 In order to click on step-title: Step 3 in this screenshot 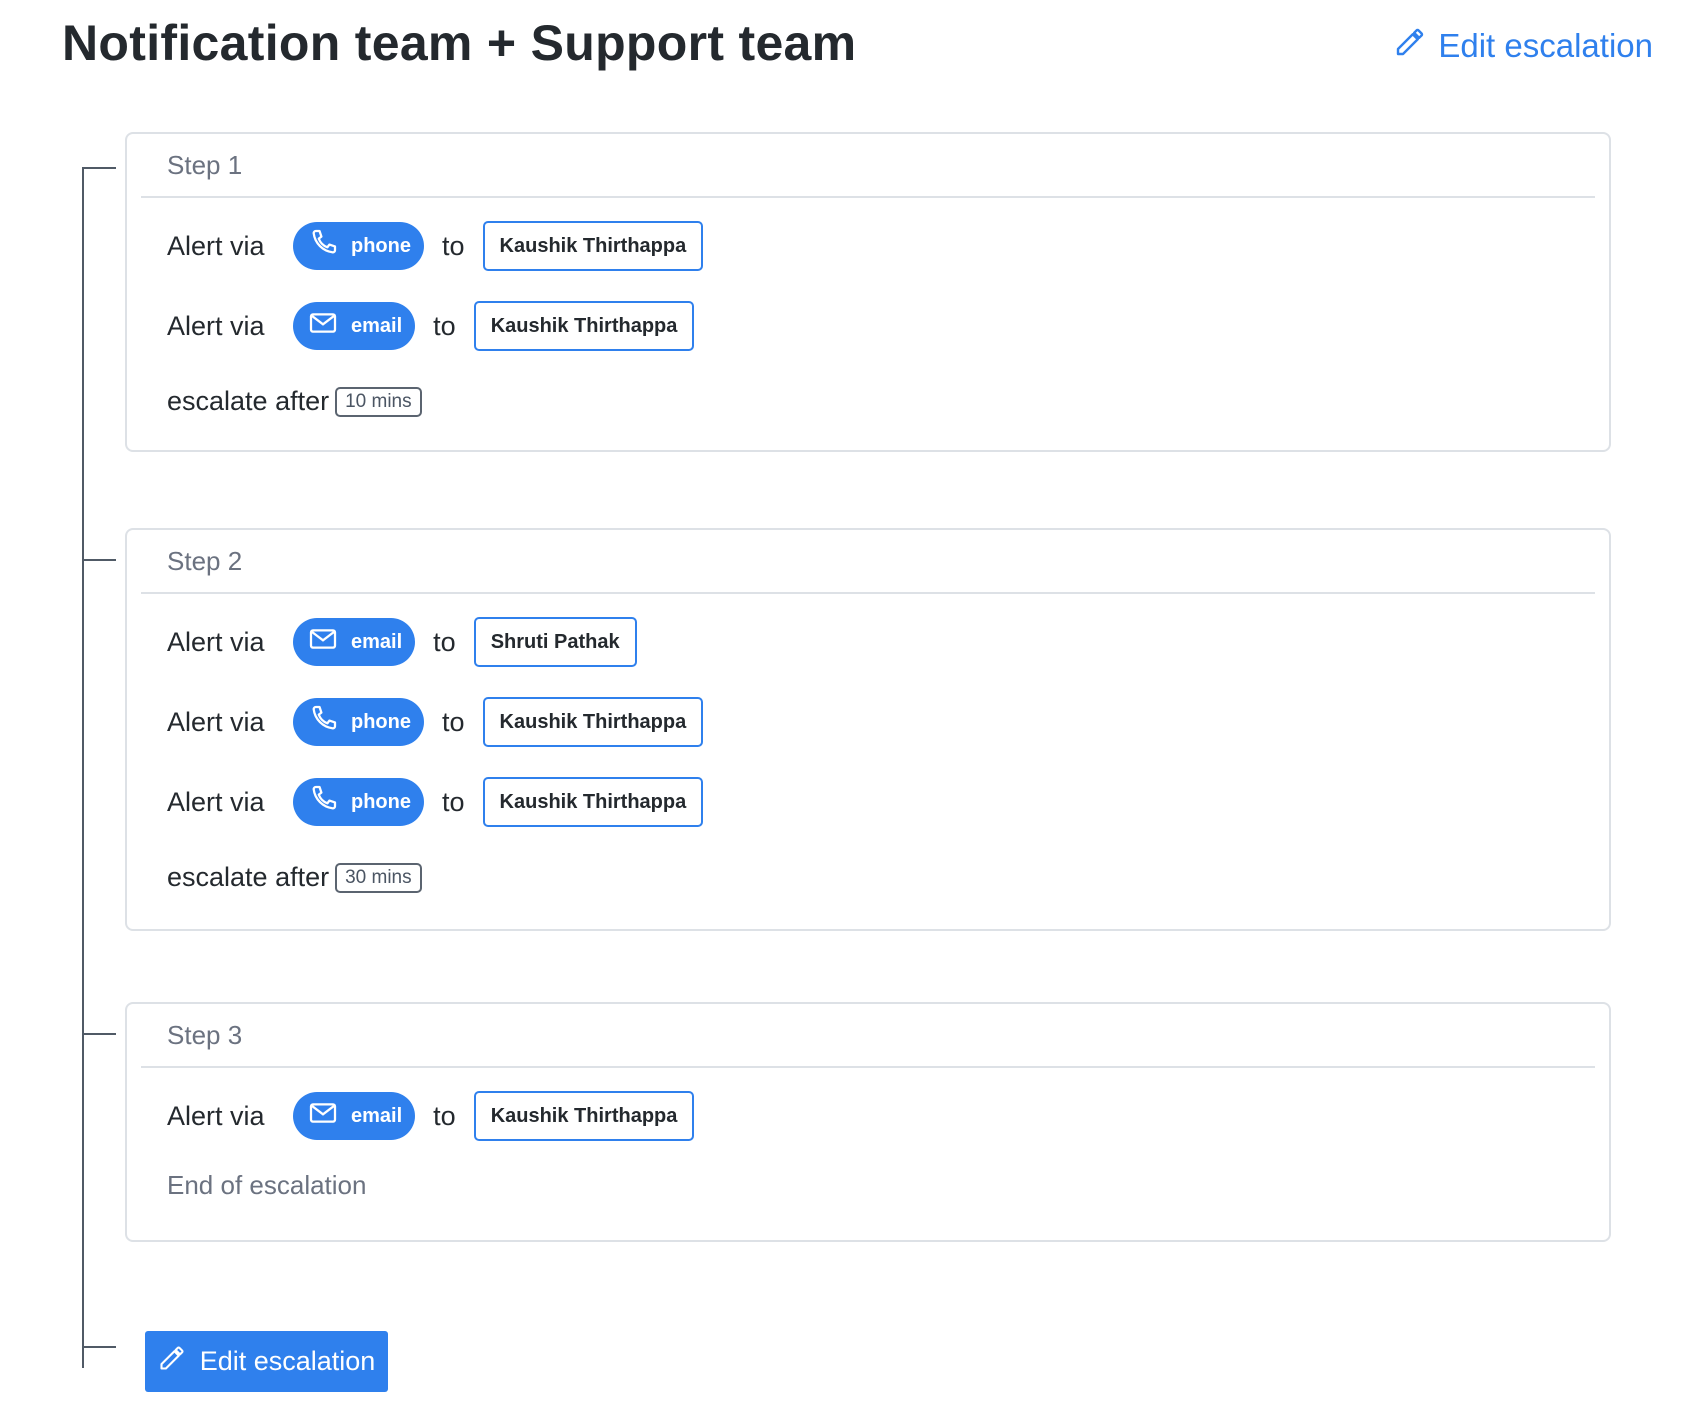, I will do `click(868, 1036)`.